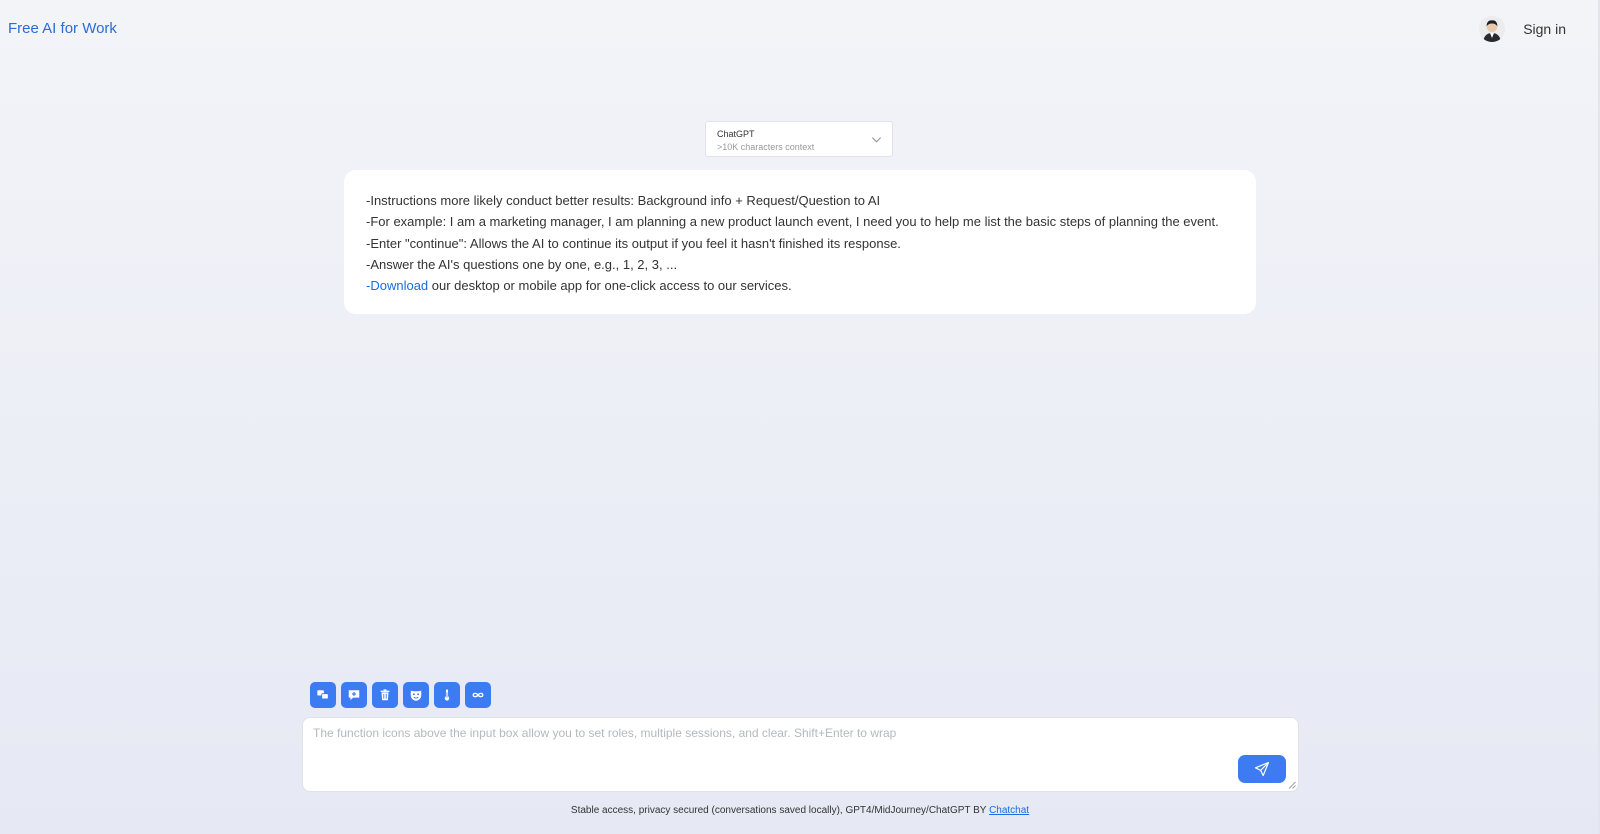 Image resolution: width=1600 pixels, height=834 pixels. I want to click on sessions-button, so click(323, 695).